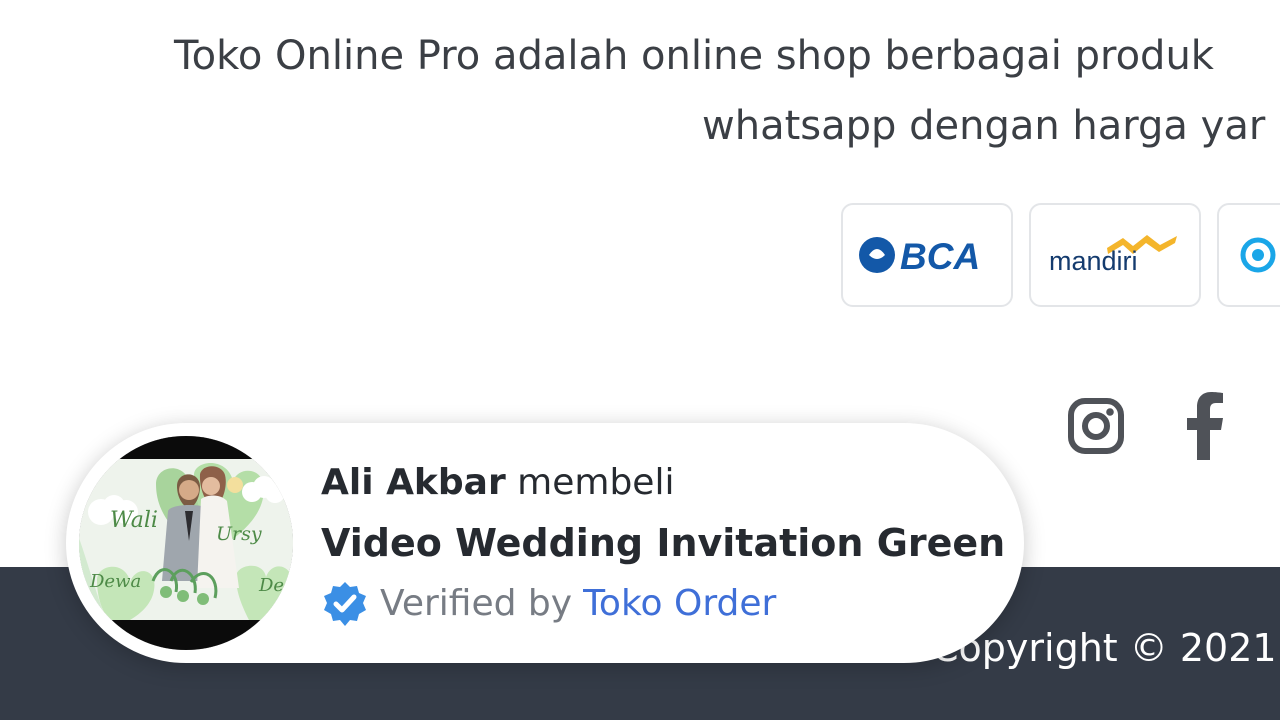 This screenshot has height=720, width=1280. Describe the element at coordinates (984, 126) in the screenshot. I see `description-line-2: whatsapp dengan harga yar` at that location.